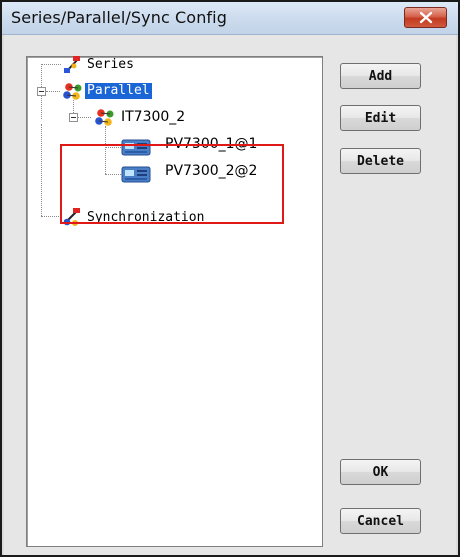  Describe the element at coordinates (380, 161) in the screenshot. I see `delete-button: Delete` at that location.